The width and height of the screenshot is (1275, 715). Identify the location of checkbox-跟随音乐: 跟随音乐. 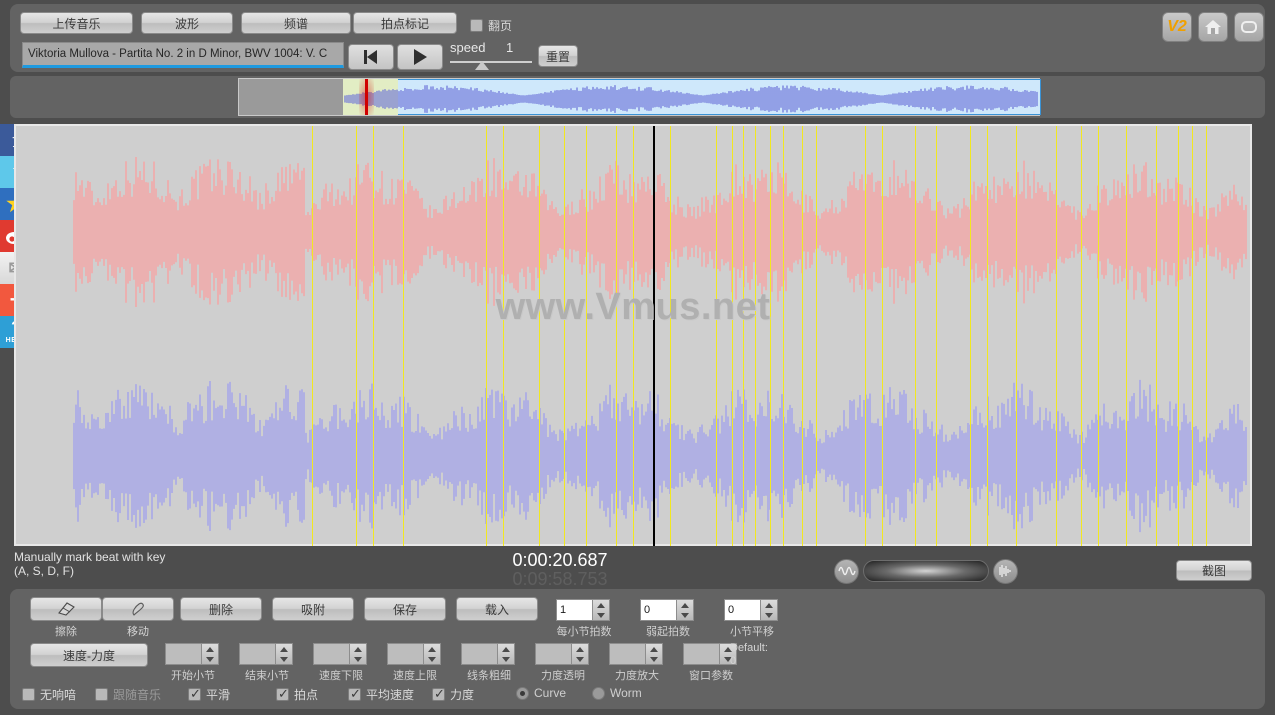
(128, 694).